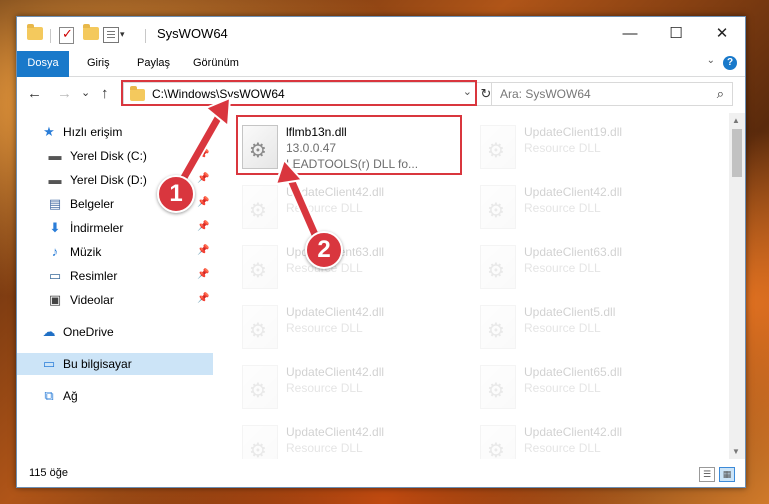 Image resolution: width=769 pixels, height=504 pixels. I want to click on file-item: UpdateClient65.dll Resource DLL, so click(588, 388).